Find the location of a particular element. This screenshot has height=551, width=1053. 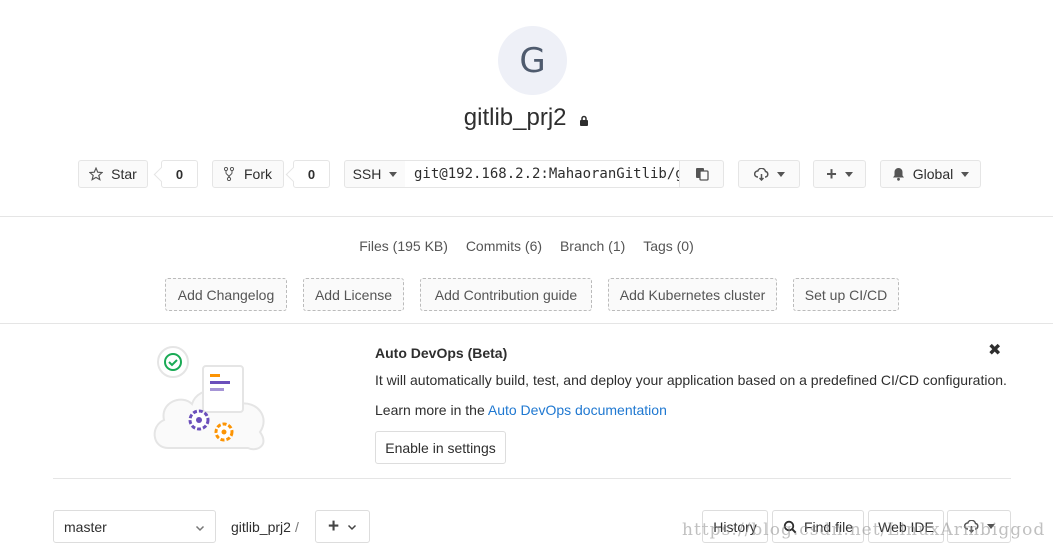

star-button: Star is located at coordinates (113, 174).